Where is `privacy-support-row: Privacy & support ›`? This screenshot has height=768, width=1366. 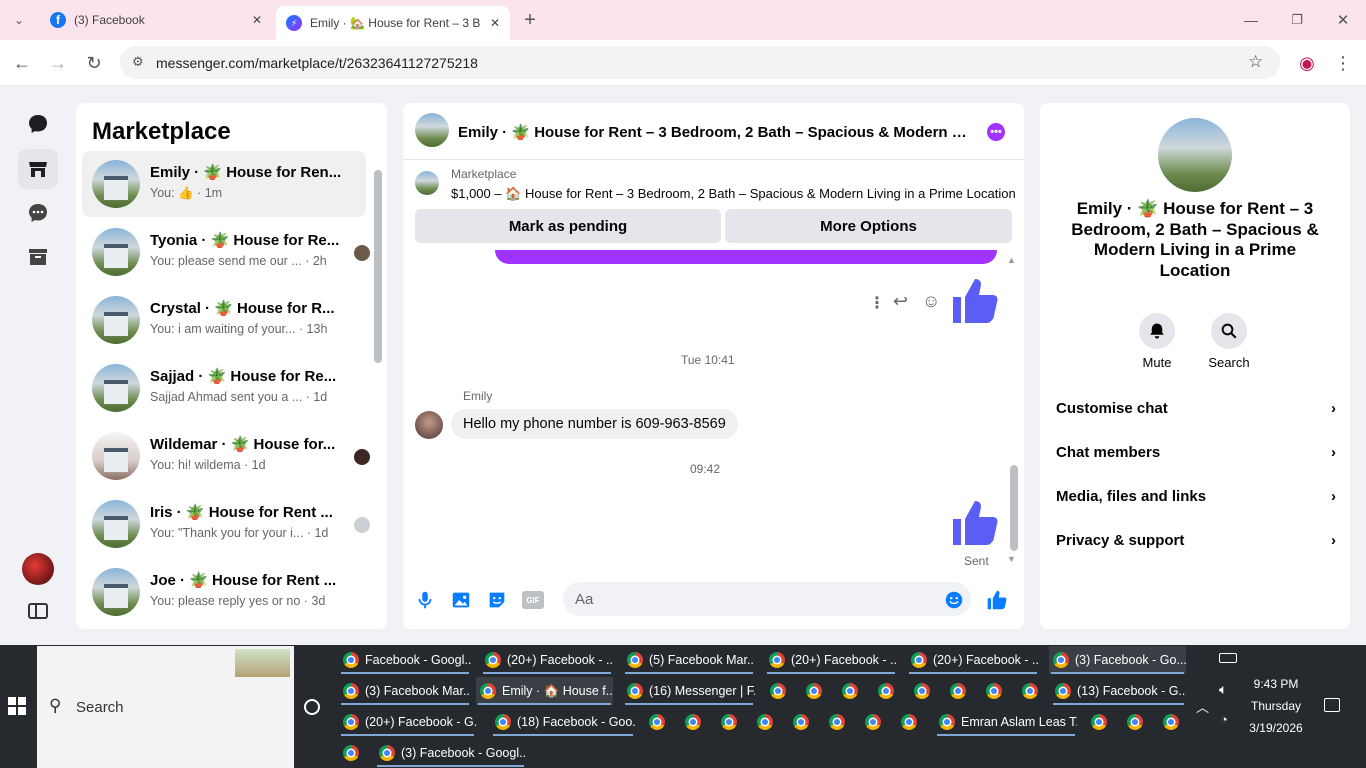
privacy-support-row: Privacy & support › is located at coordinates (1196, 540).